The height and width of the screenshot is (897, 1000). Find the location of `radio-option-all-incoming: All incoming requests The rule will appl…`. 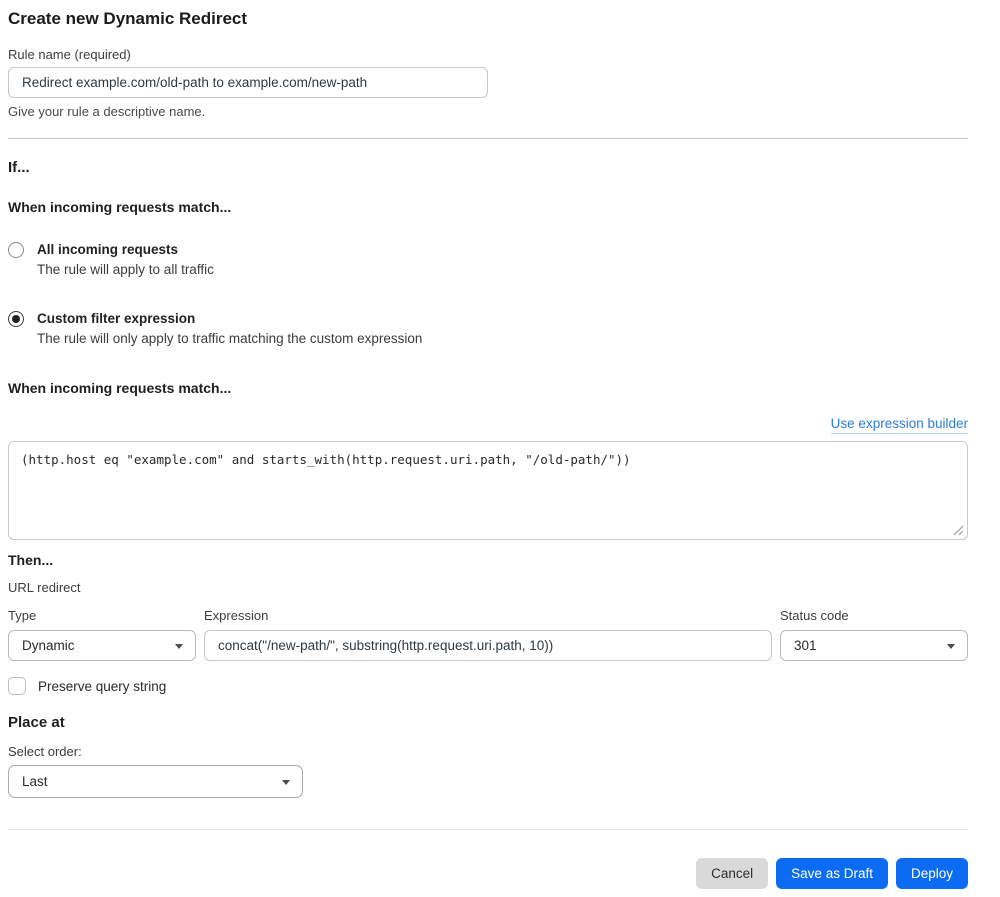

radio-option-all-incoming: All incoming requests The rule will appl… is located at coordinates (488, 259).